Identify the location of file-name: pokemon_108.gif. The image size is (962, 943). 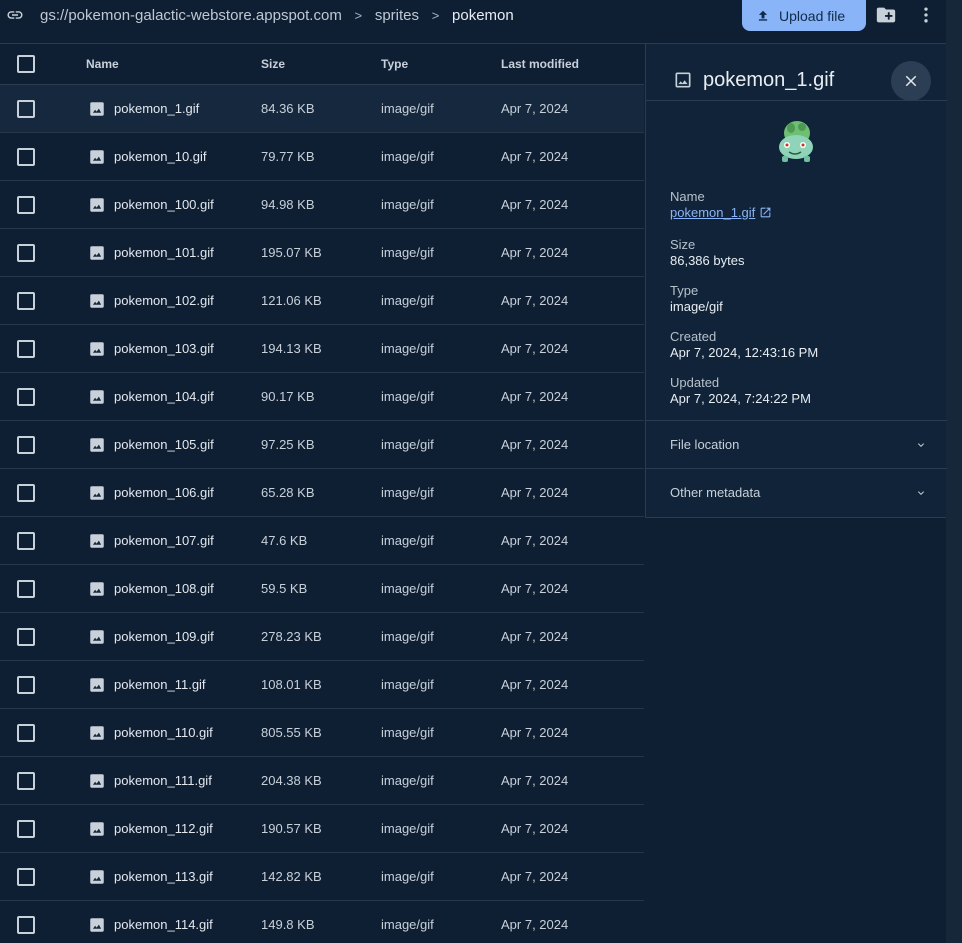
(164, 588).